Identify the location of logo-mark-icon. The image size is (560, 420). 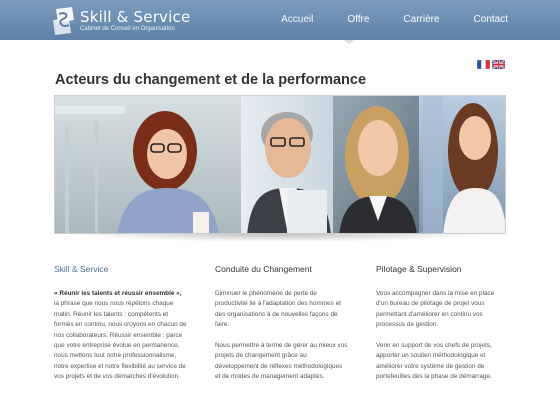
(63, 21).